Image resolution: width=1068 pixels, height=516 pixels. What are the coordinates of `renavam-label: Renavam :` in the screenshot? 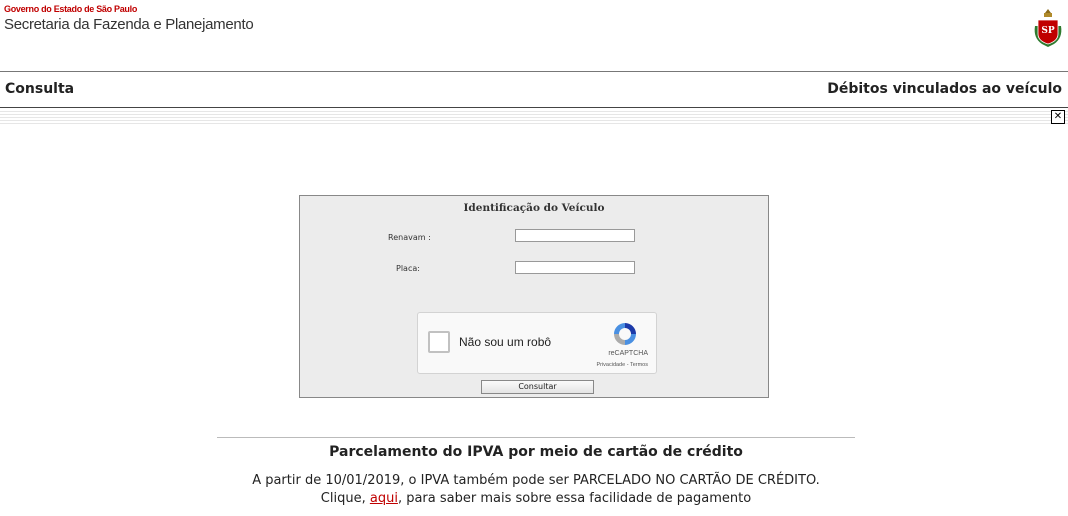 It's located at (409, 237).